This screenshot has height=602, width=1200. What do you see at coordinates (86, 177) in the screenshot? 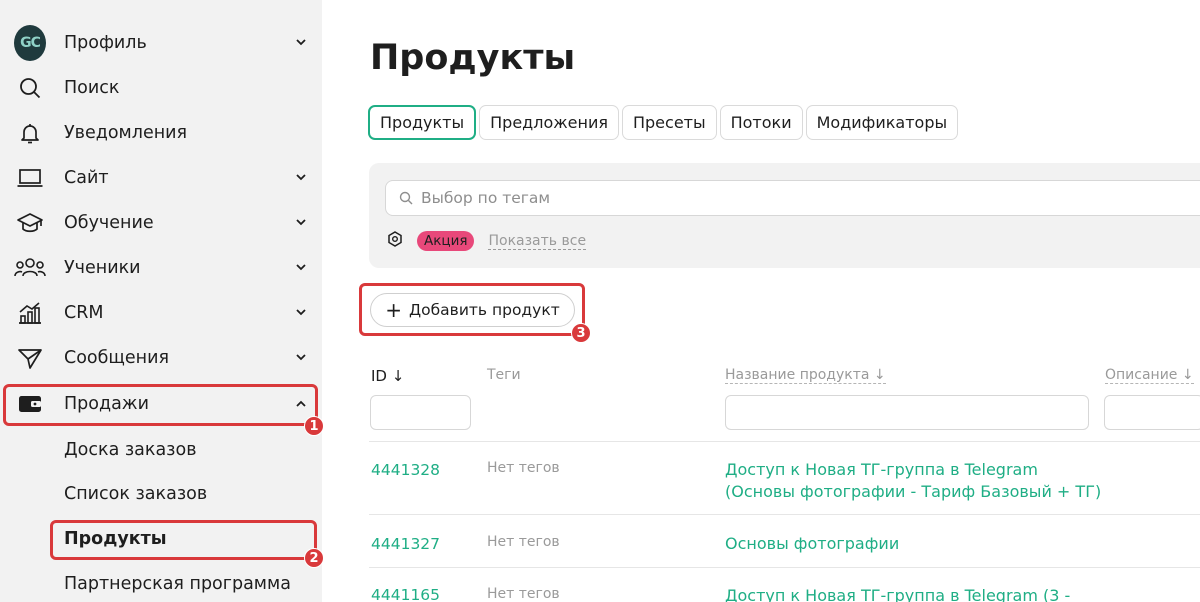
I see `sidebar-item-label: Сайт` at bounding box center [86, 177].